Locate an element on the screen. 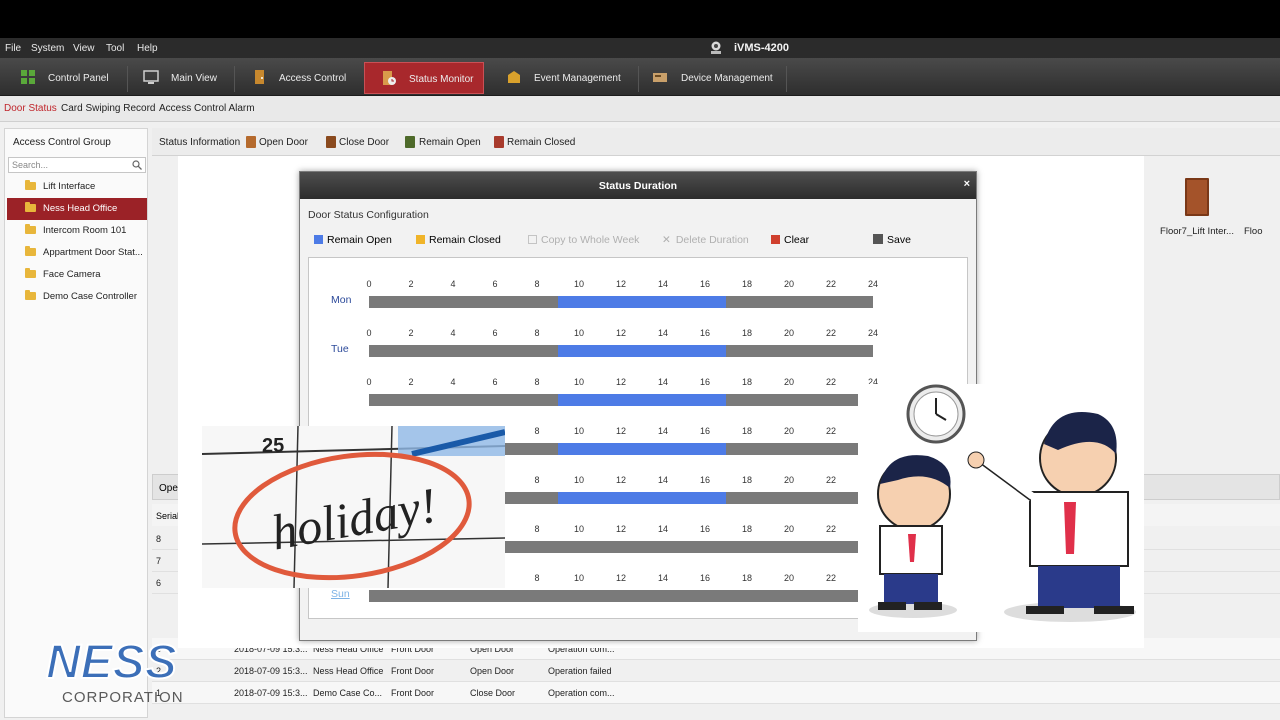 The height and width of the screenshot is (720, 1280). column-serial: Serial is located at coordinates (168, 516).